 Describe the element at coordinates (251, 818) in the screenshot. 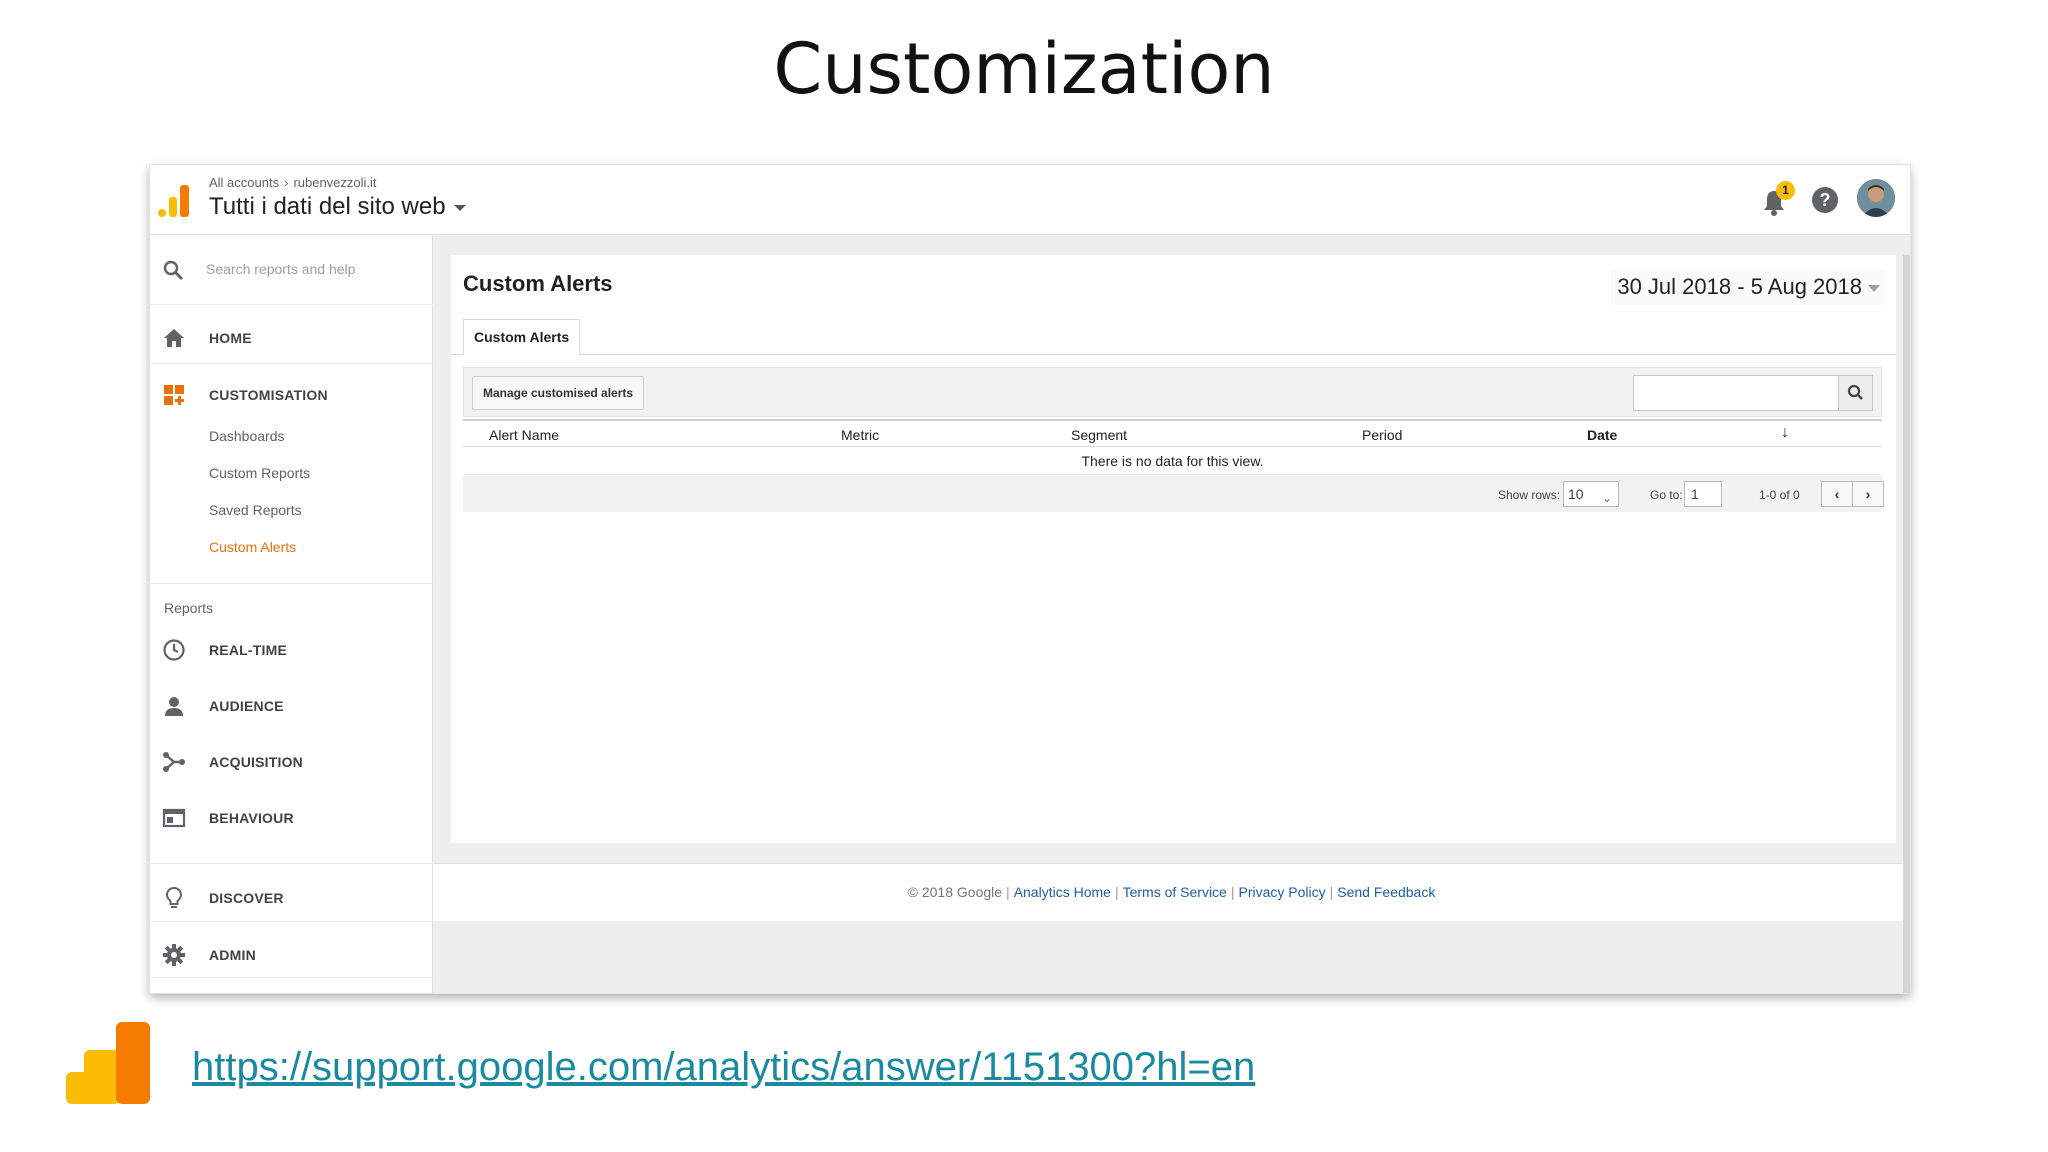

I see `sidebar-item-label: BEHAVIOUR` at that location.